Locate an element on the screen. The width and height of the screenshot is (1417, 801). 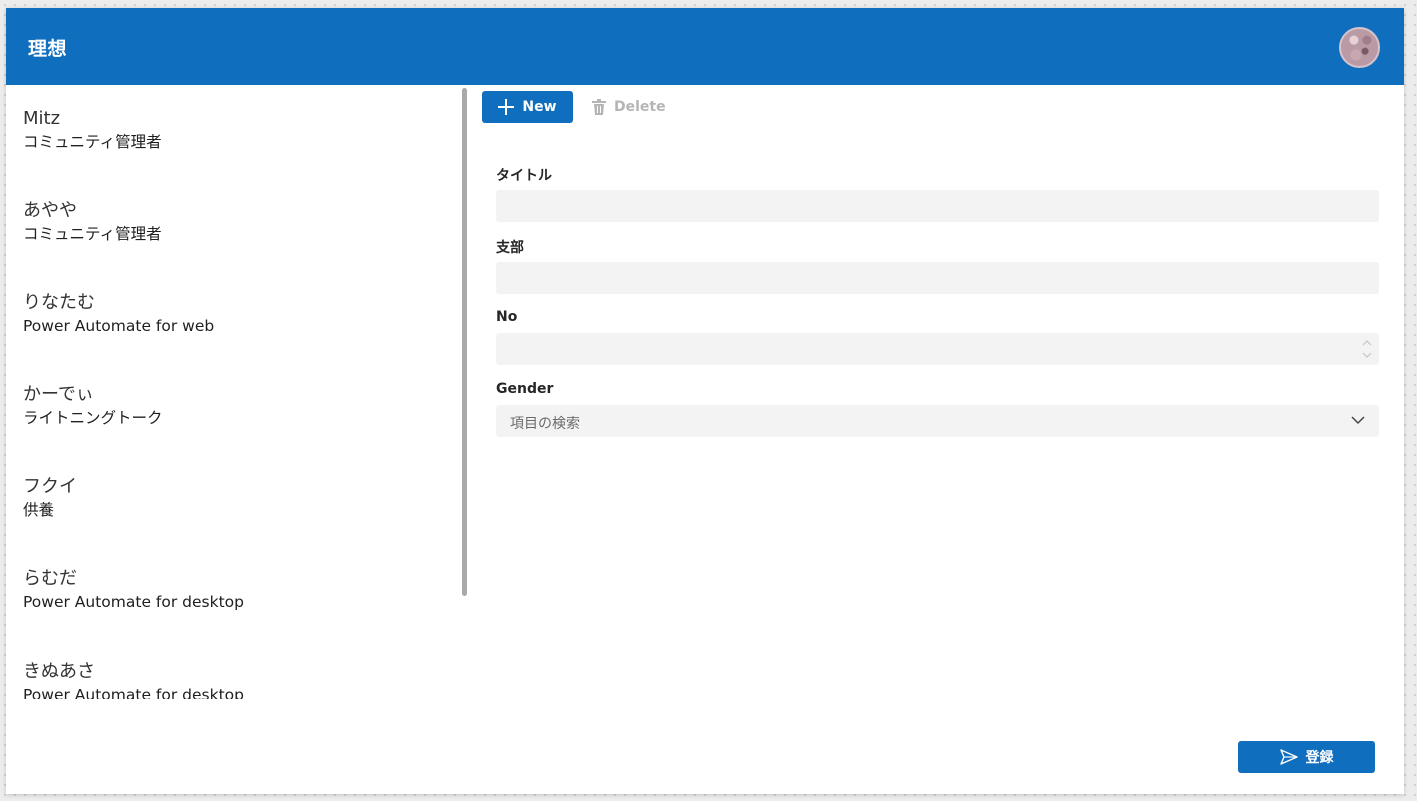
gallery-item-name: きぬあさ is located at coordinates (59, 671).